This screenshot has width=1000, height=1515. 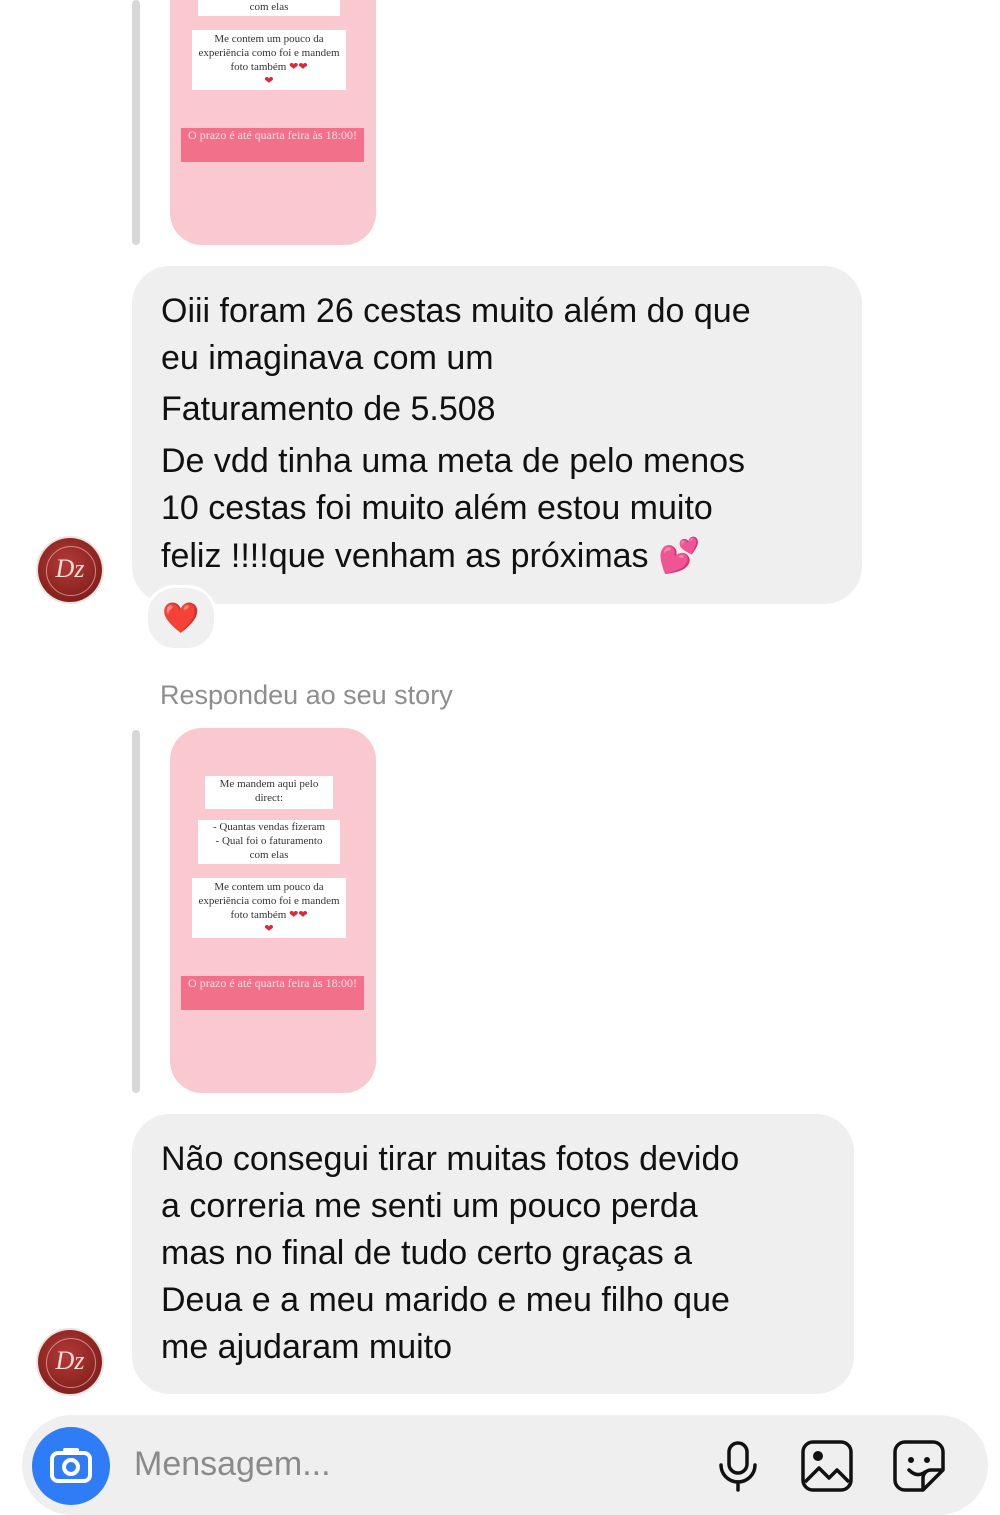 I want to click on story-text: - Qual foi o faturamento, so click(x=269, y=841).